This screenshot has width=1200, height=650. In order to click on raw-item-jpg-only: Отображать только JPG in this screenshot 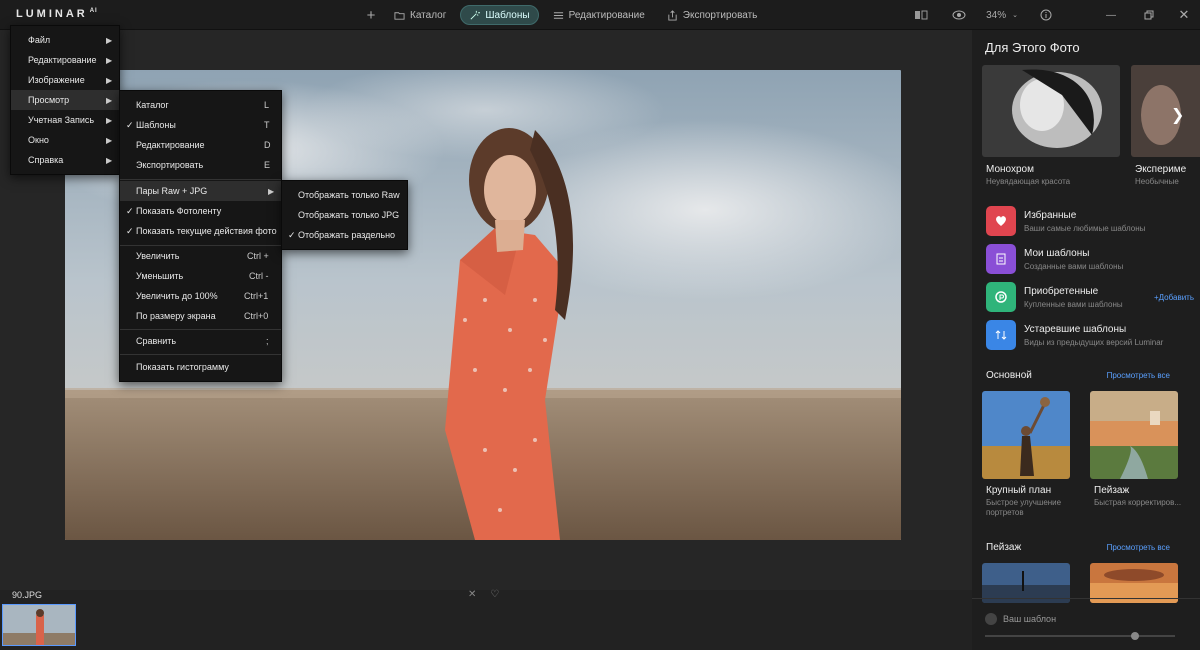, I will do `click(344, 215)`.